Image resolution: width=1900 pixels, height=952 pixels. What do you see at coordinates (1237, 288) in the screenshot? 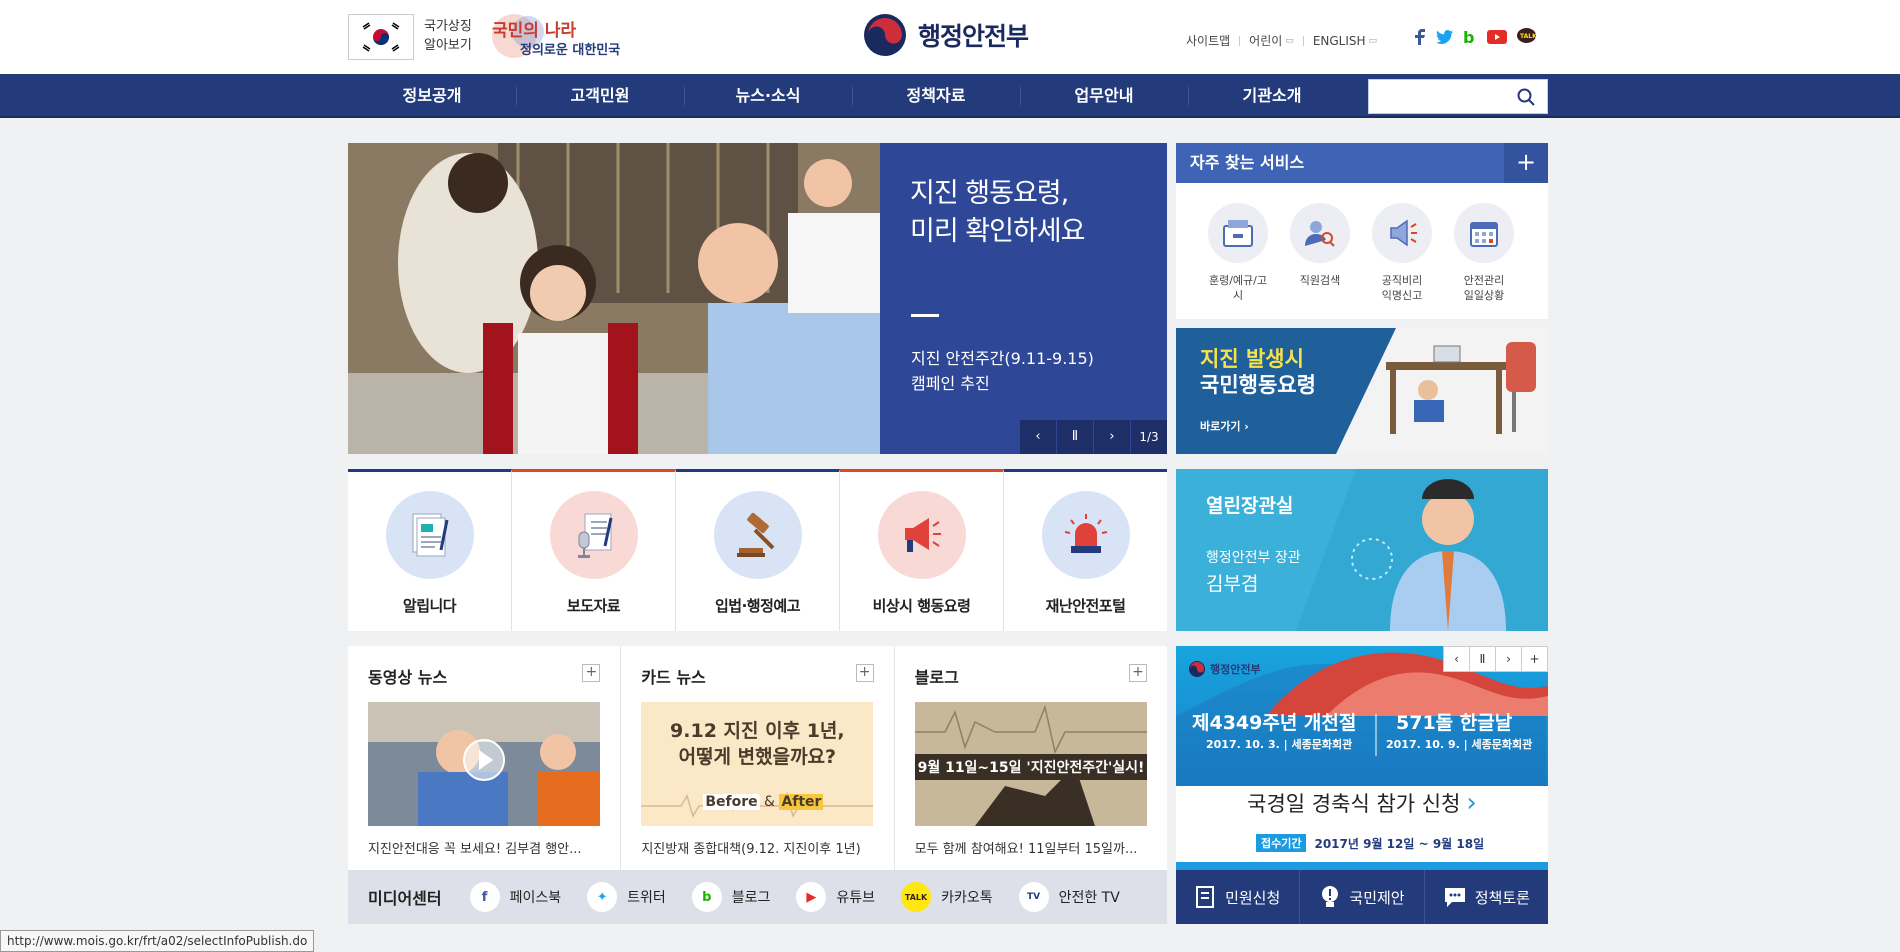
I see `quick-service-label: 훈령/예규/고시` at bounding box center [1237, 288].